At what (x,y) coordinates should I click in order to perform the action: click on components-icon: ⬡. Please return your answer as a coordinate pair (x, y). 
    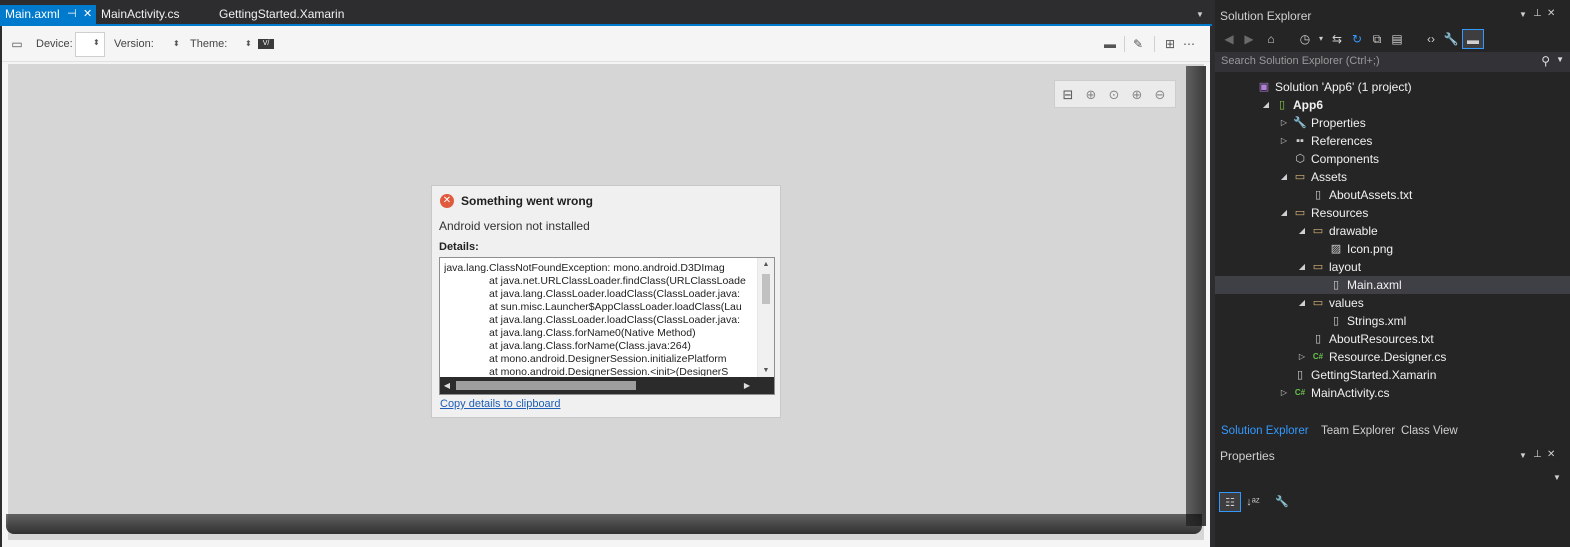
    Looking at the image, I should click on (1300, 159).